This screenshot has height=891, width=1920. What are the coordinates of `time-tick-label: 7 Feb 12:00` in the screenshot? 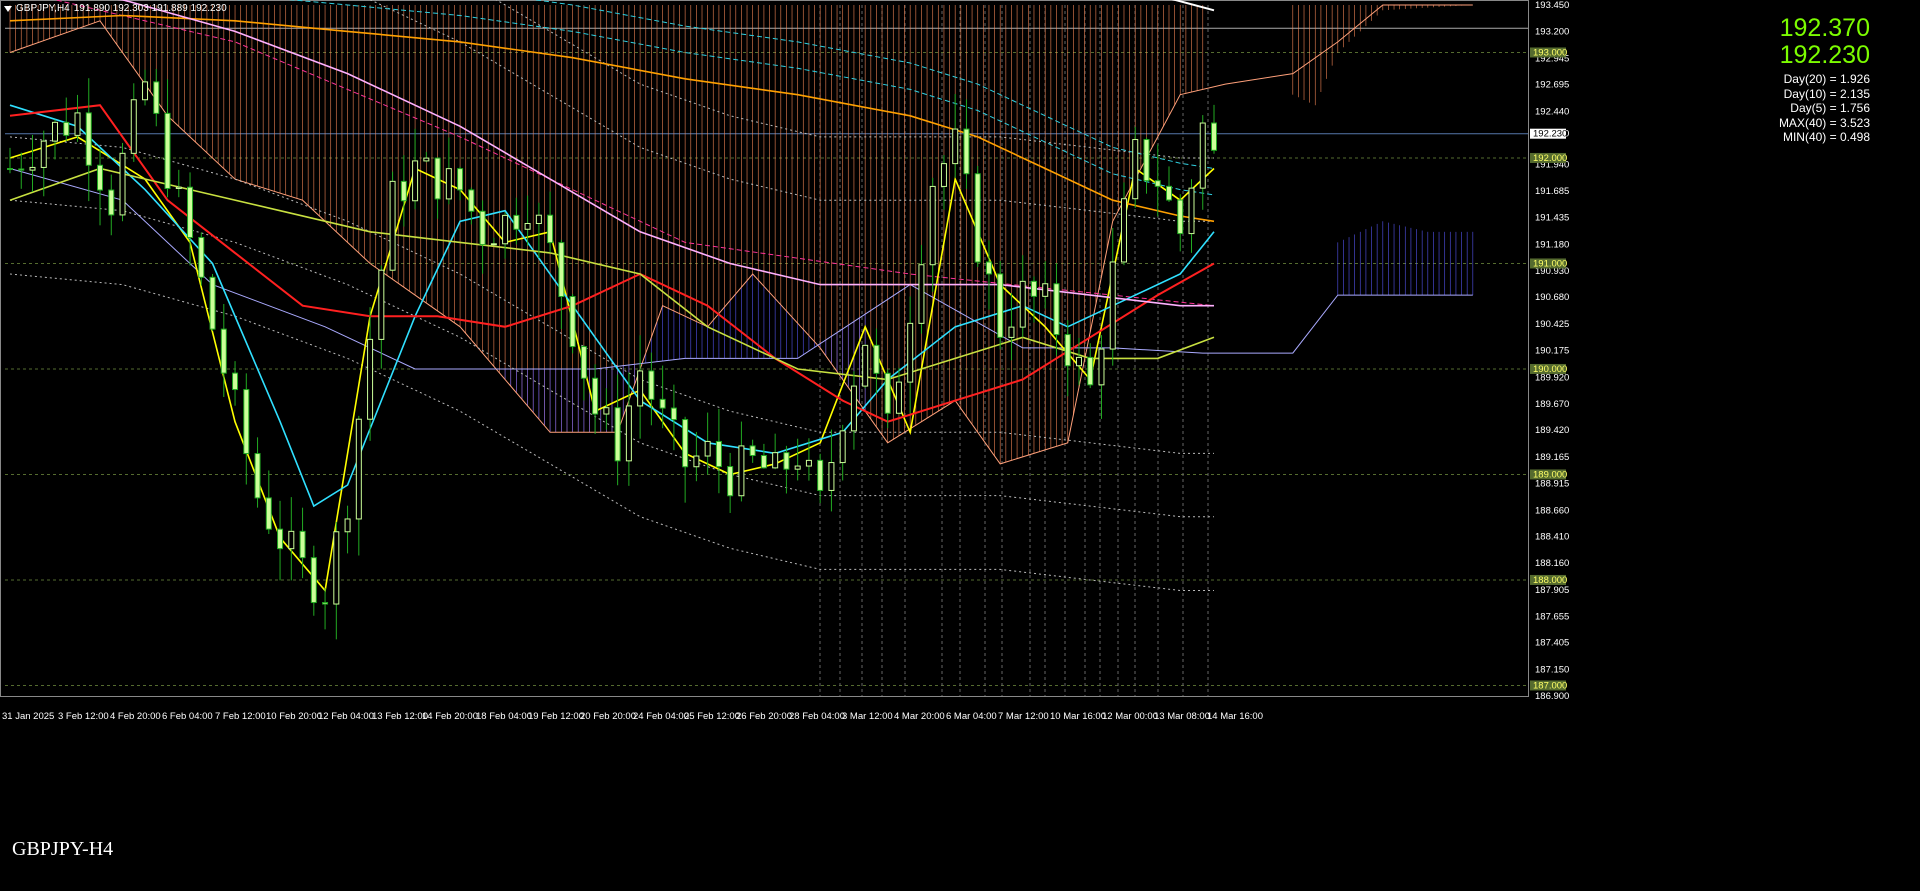 It's located at (240, 716).